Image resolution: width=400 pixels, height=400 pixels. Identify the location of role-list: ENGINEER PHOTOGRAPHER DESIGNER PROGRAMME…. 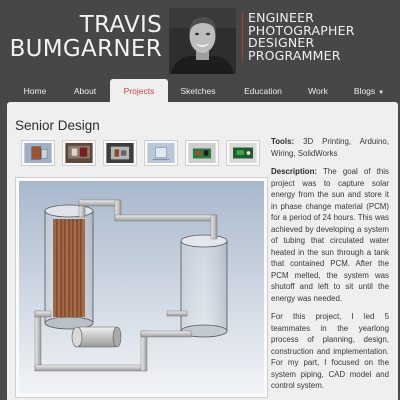
(301, 37).